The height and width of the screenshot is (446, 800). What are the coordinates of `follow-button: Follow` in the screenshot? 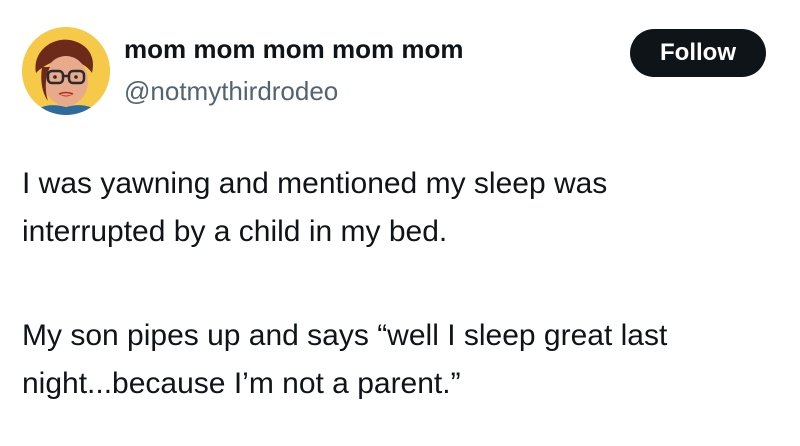 It's located at (698, 53).